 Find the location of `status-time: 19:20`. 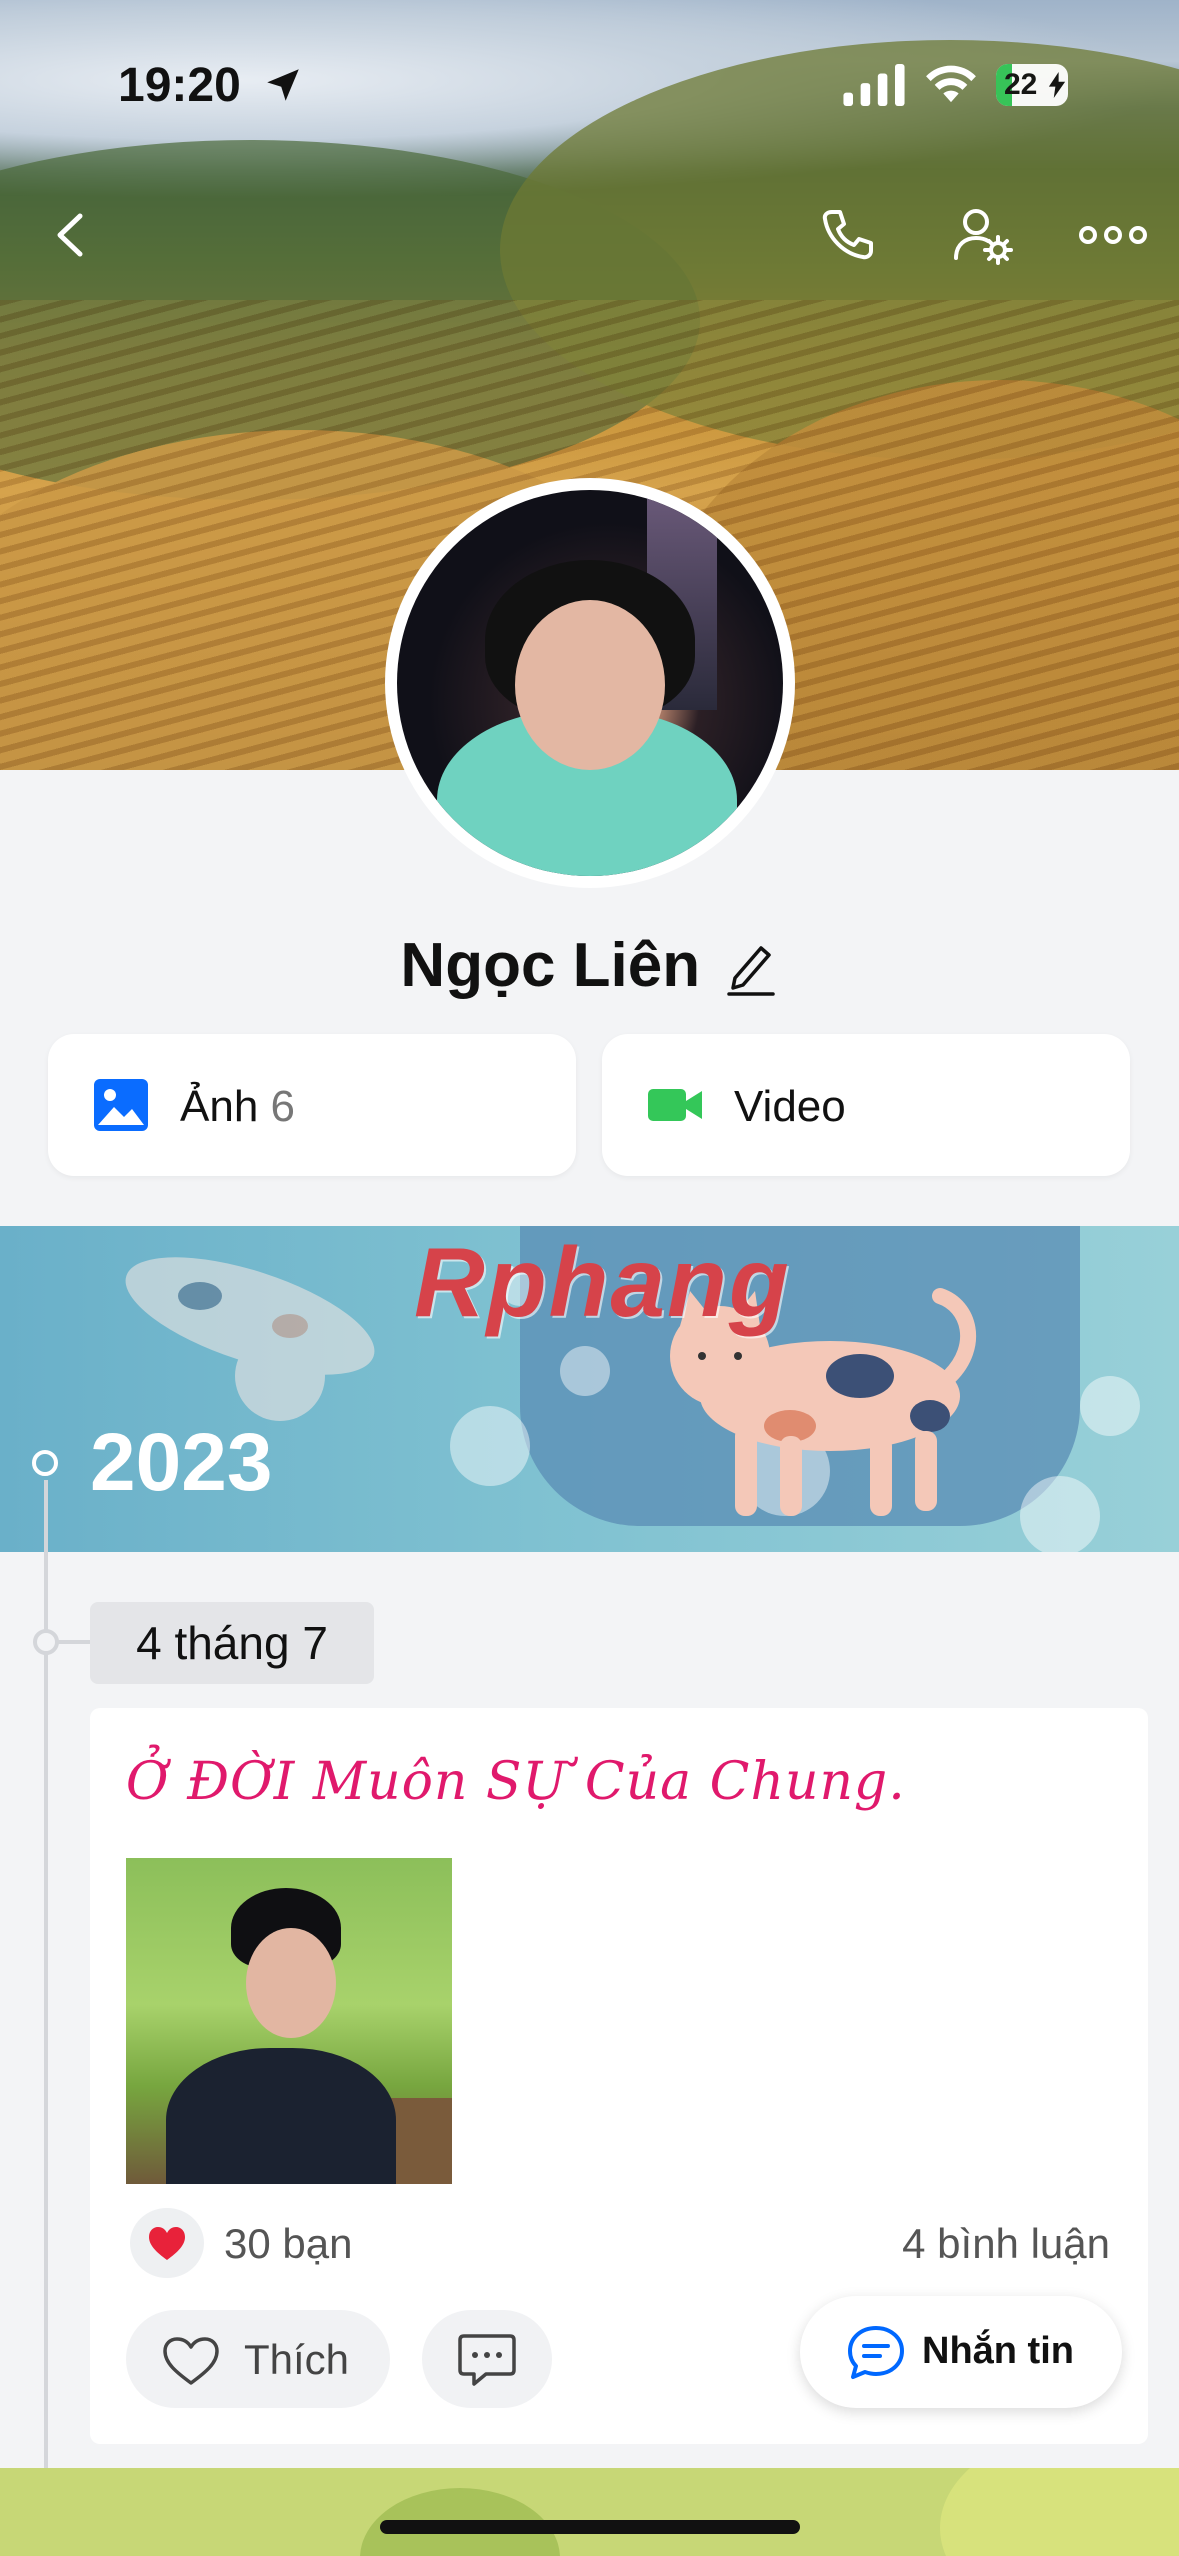

status-time: 19:20 is located at coordinates (179, 85).